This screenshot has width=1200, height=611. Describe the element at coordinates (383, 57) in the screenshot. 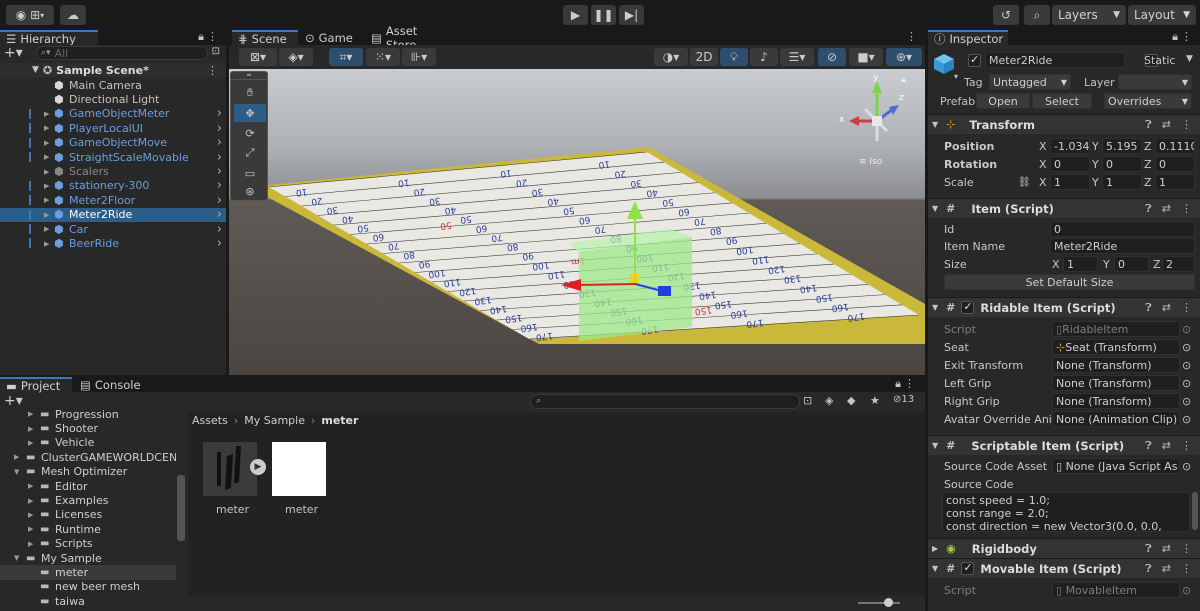

I see `snap-increment-button: ⁙▾` at that location.